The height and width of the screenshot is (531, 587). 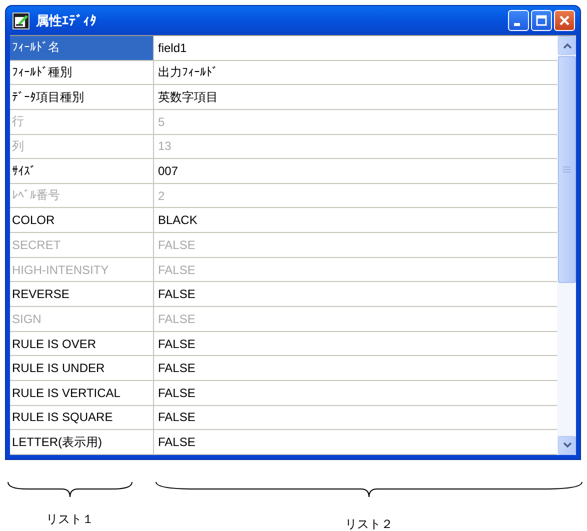 I want to click on maximize-icon, so click(x=541, y=20).